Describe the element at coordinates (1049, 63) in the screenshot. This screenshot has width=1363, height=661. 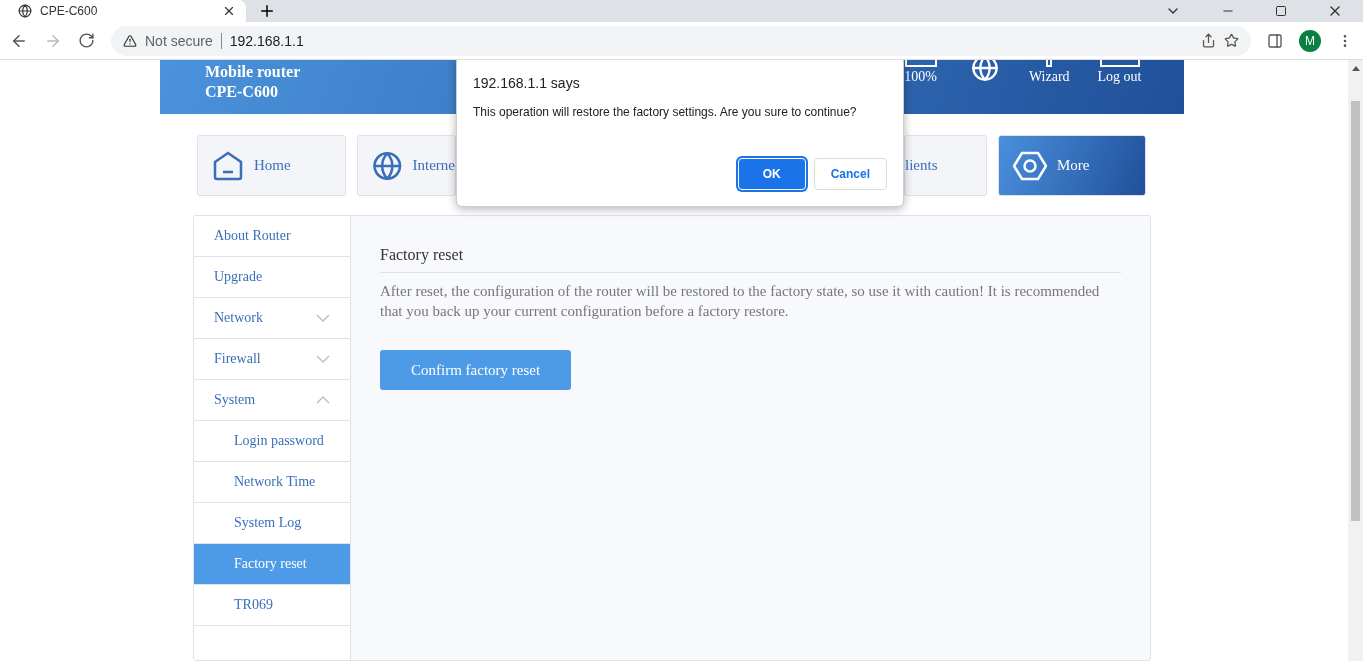
I see `wizard-icon` at that location.